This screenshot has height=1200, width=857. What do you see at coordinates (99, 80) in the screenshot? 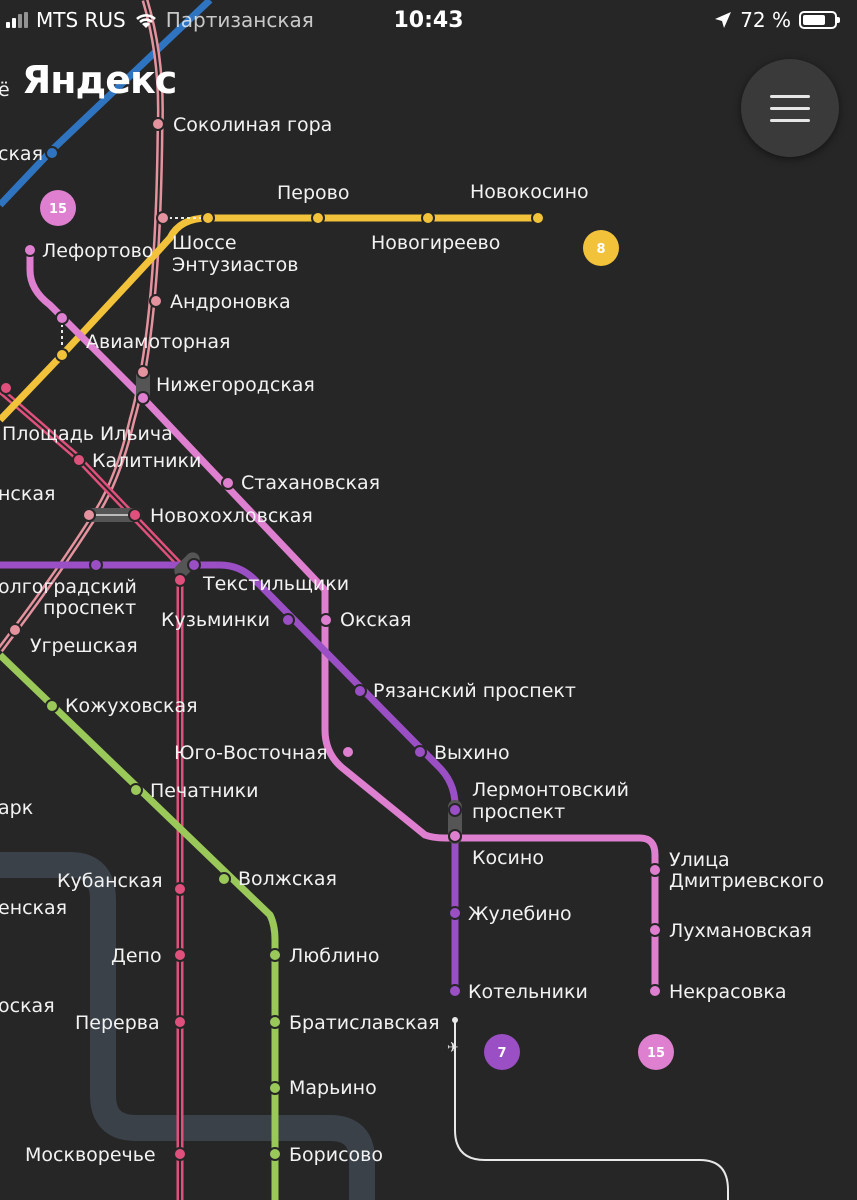
I see `yandex-logo: Яндекс` at bounding box center [99, 80].